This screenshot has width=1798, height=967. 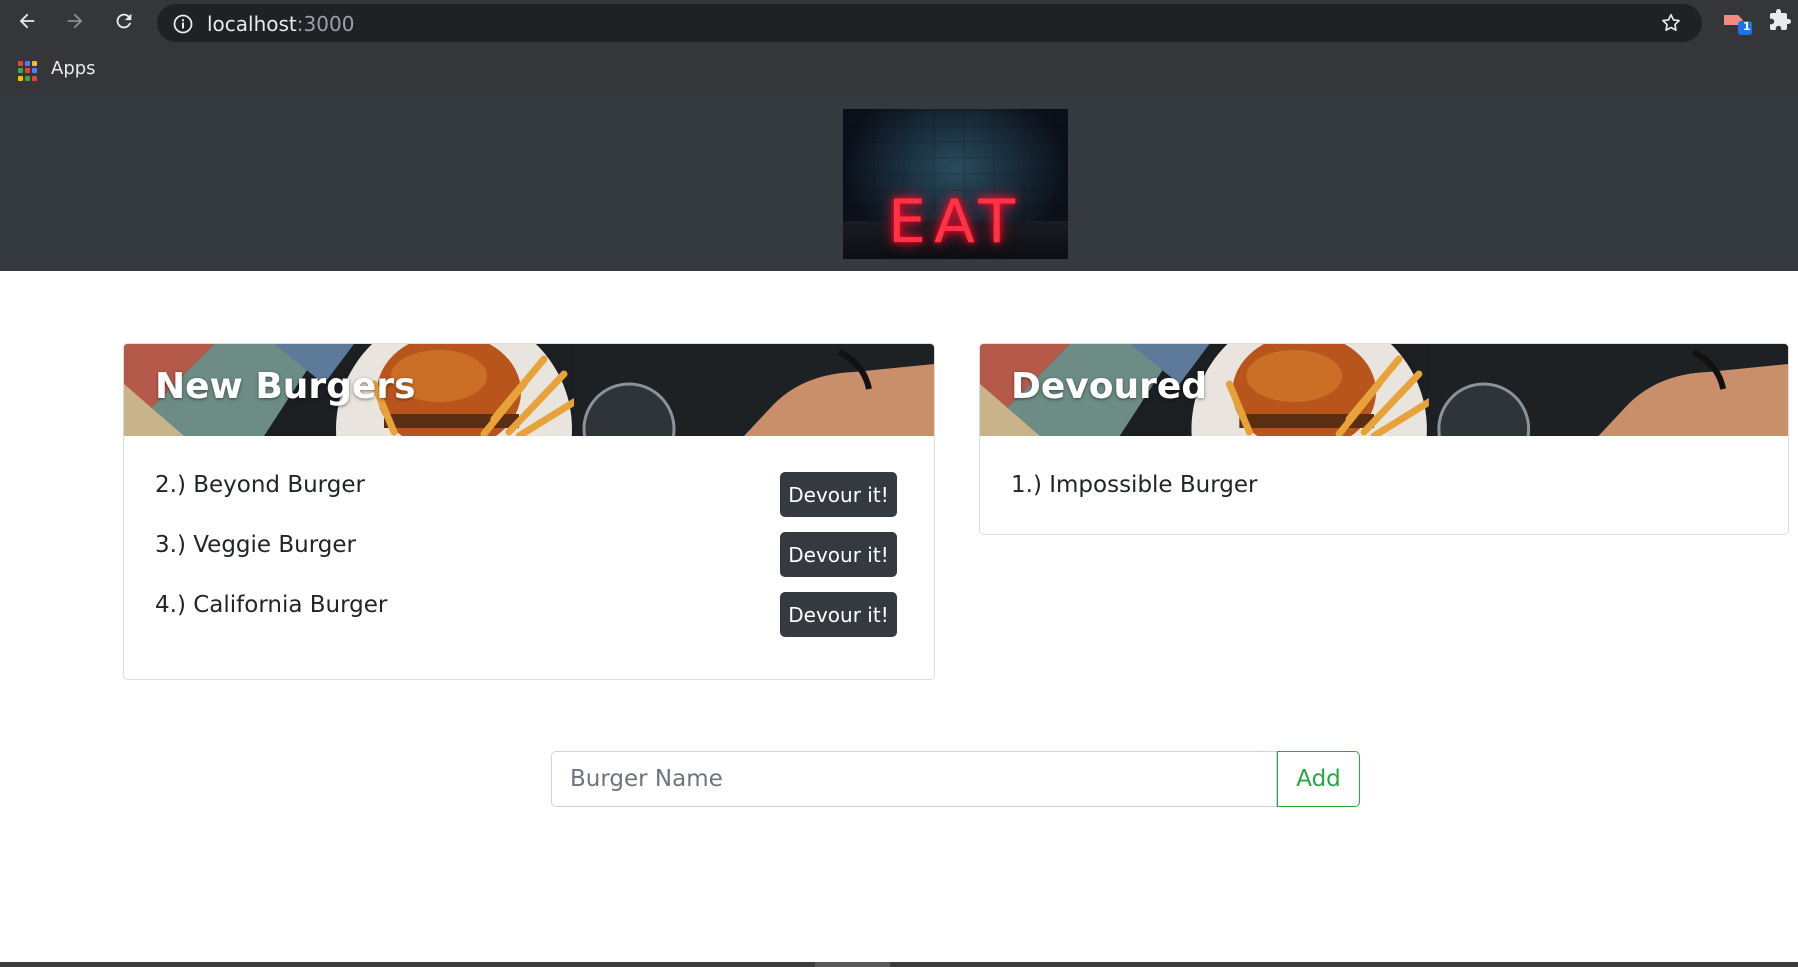 What do you see at coordinates (1747, 26) in the screenshot?
I see `extension-badge: 1` at bounding box center [1747, 26].